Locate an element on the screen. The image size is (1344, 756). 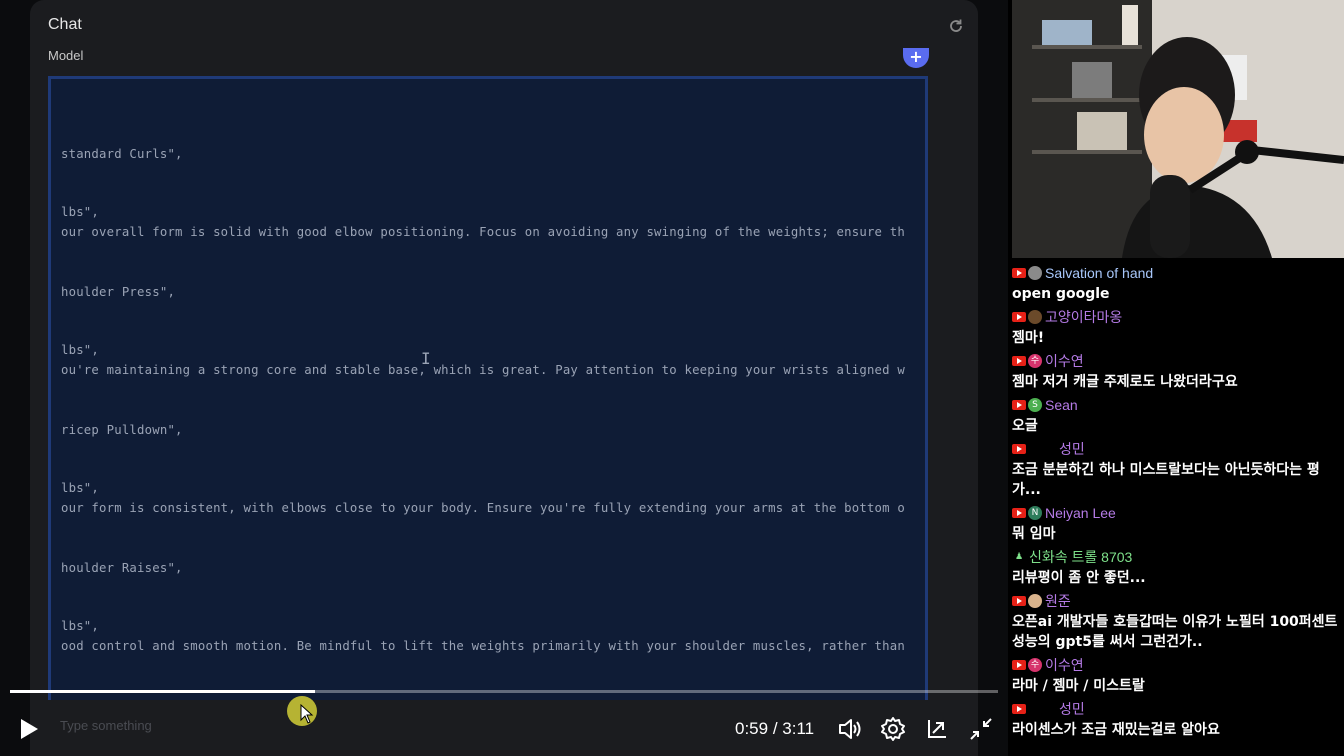
mouse-pointer-icon is located at coordinates (307, 714).